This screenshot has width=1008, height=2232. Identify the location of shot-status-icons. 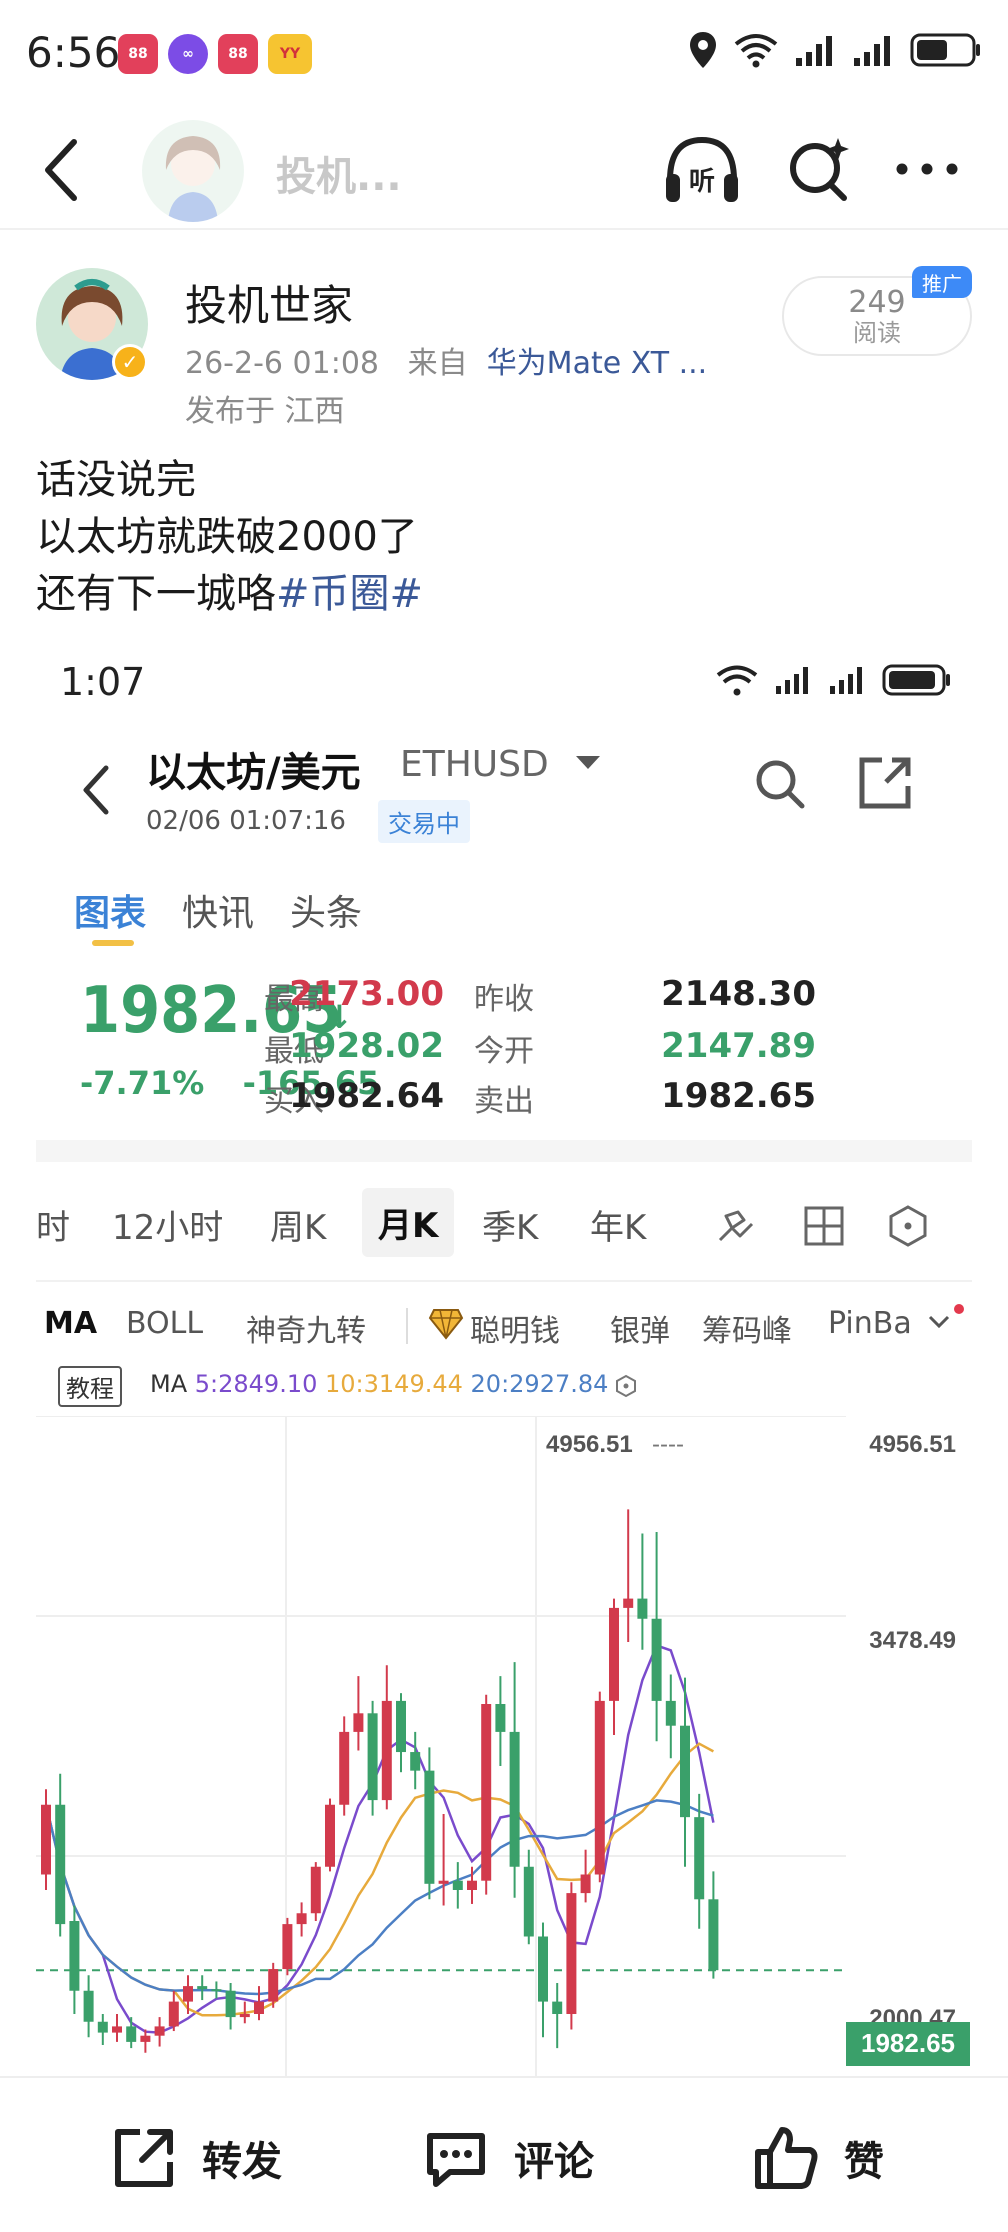
(833, 680).